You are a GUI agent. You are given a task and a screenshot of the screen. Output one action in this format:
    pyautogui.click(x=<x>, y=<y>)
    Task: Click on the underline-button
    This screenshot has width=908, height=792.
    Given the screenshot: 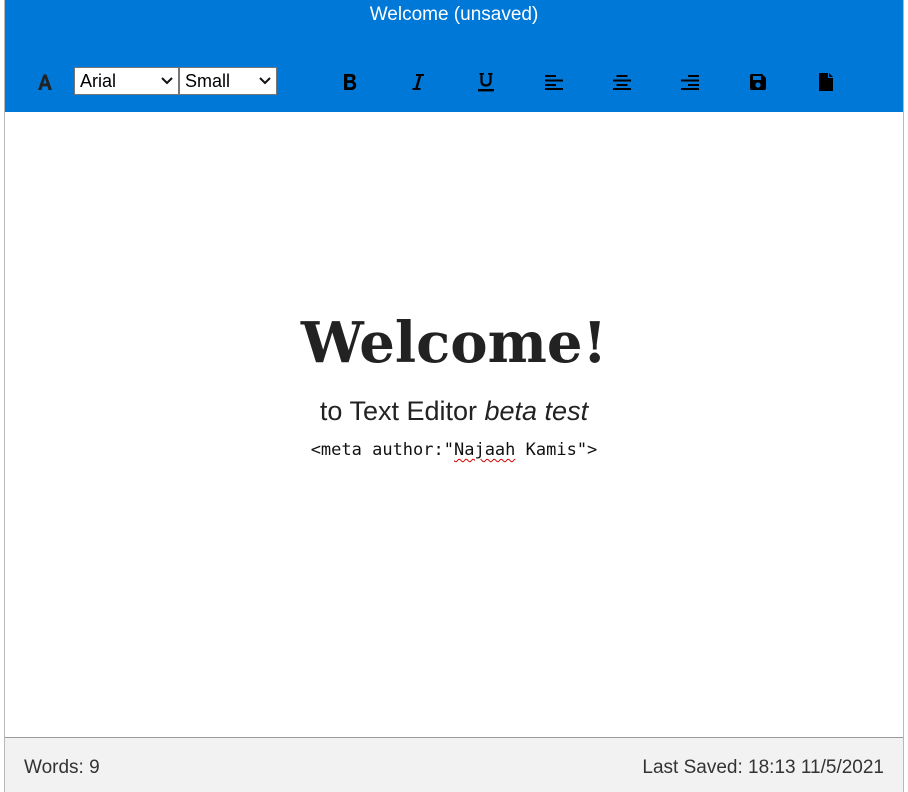 What is the action you would take?
    pyautogui.click(x=486, y=82)
    